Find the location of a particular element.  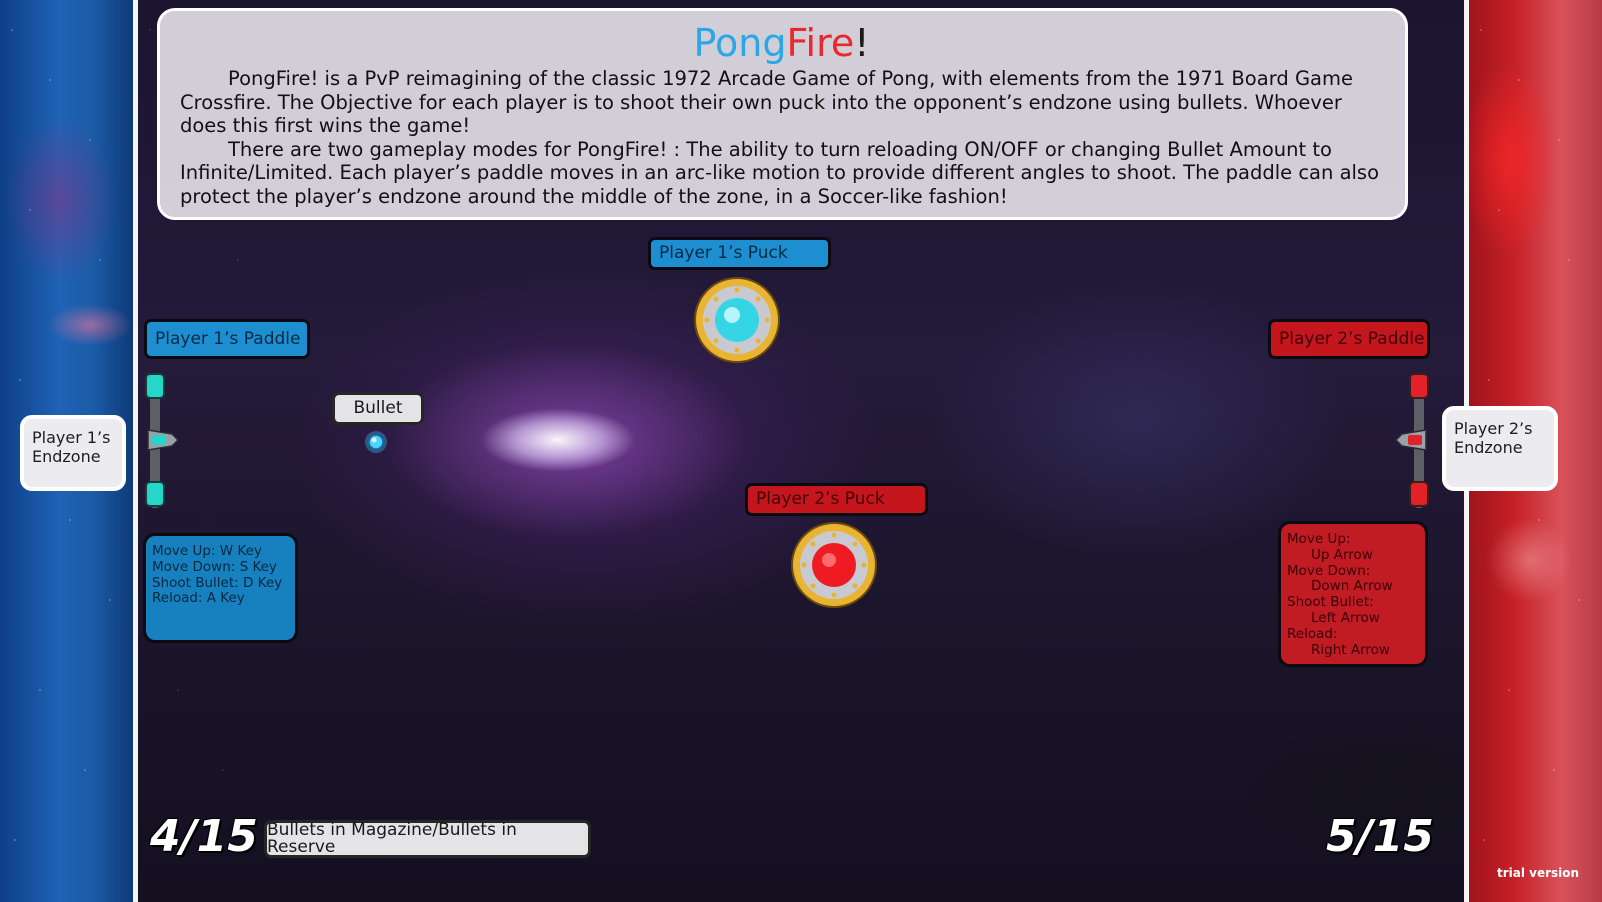

player1-paddle is located at coordinates (162, 440).